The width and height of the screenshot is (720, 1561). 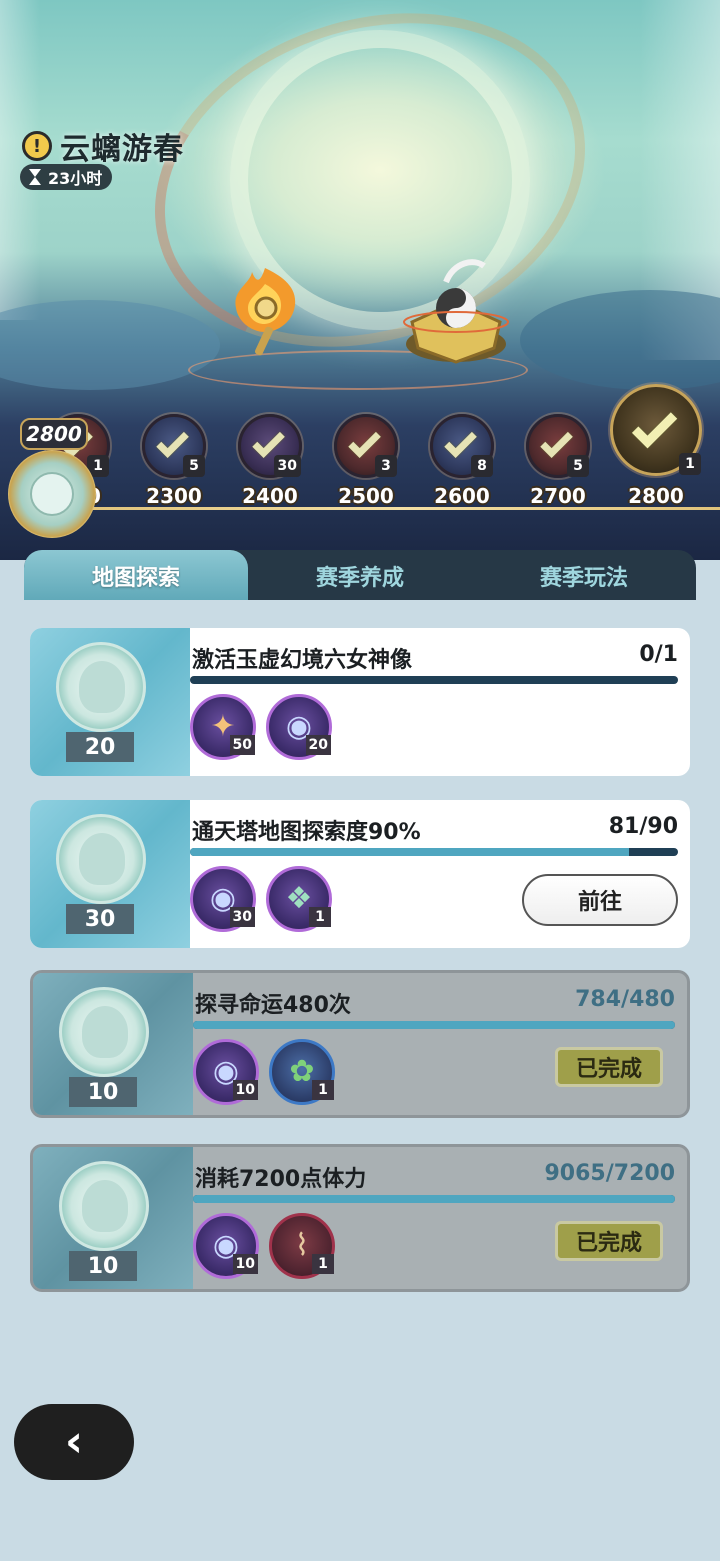 I want to click on back-button: ‹, so click(x=74, y=1442).